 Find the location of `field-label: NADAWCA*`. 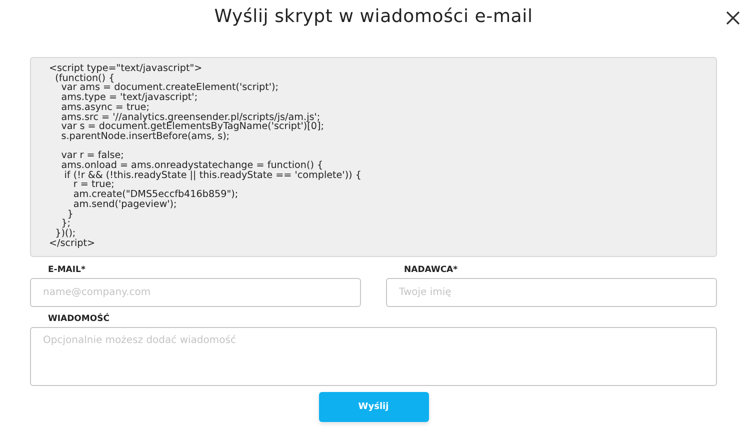

field-label: NADAWCA* is located at coordinates (431, 270).